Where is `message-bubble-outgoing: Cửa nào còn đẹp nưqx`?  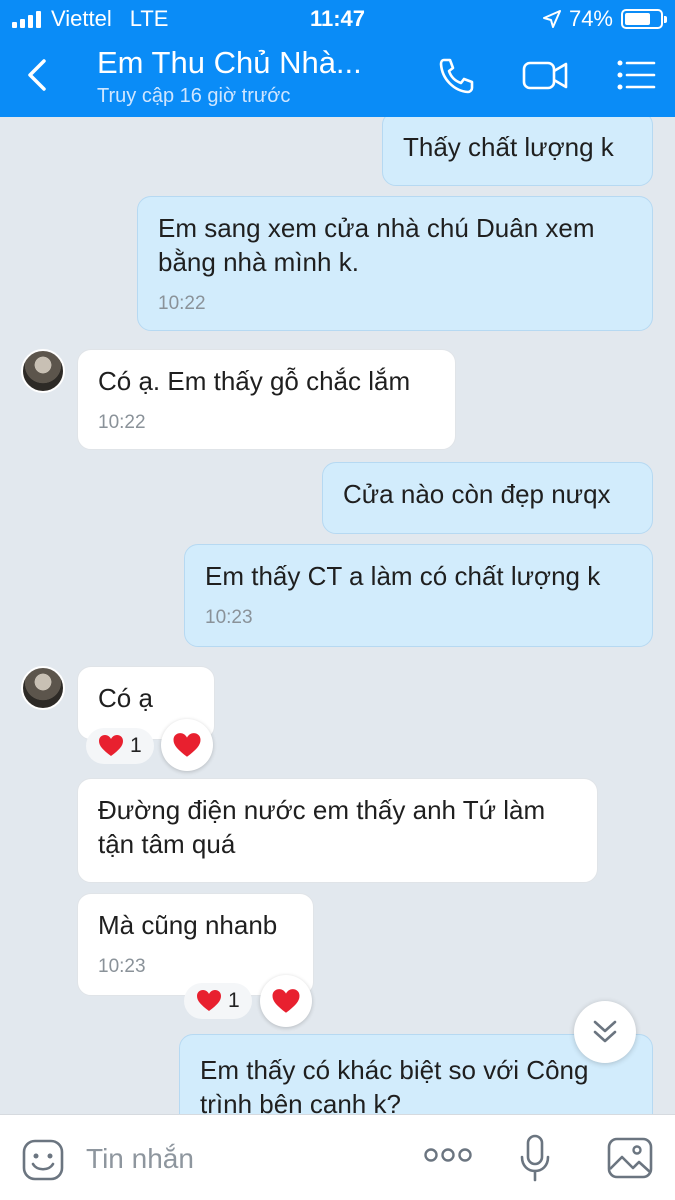
message-bubble-outgoing: Cửa nào còn đẹp nưqx is located at coordinates (487, 498).